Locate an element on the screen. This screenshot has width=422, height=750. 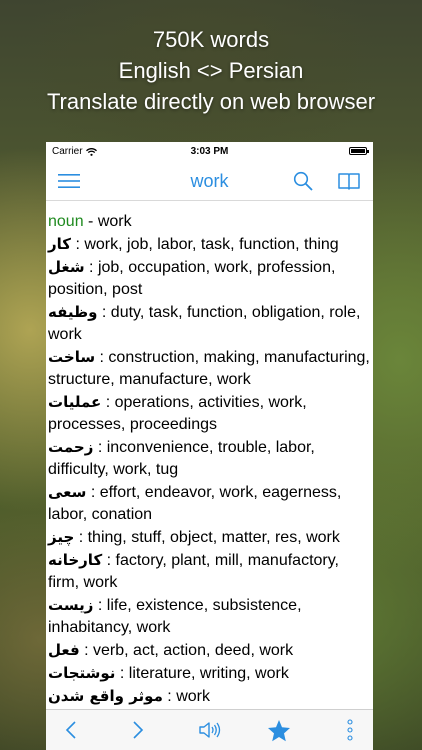
status-time: 3:03 PM is located at coordinates (209, 151).